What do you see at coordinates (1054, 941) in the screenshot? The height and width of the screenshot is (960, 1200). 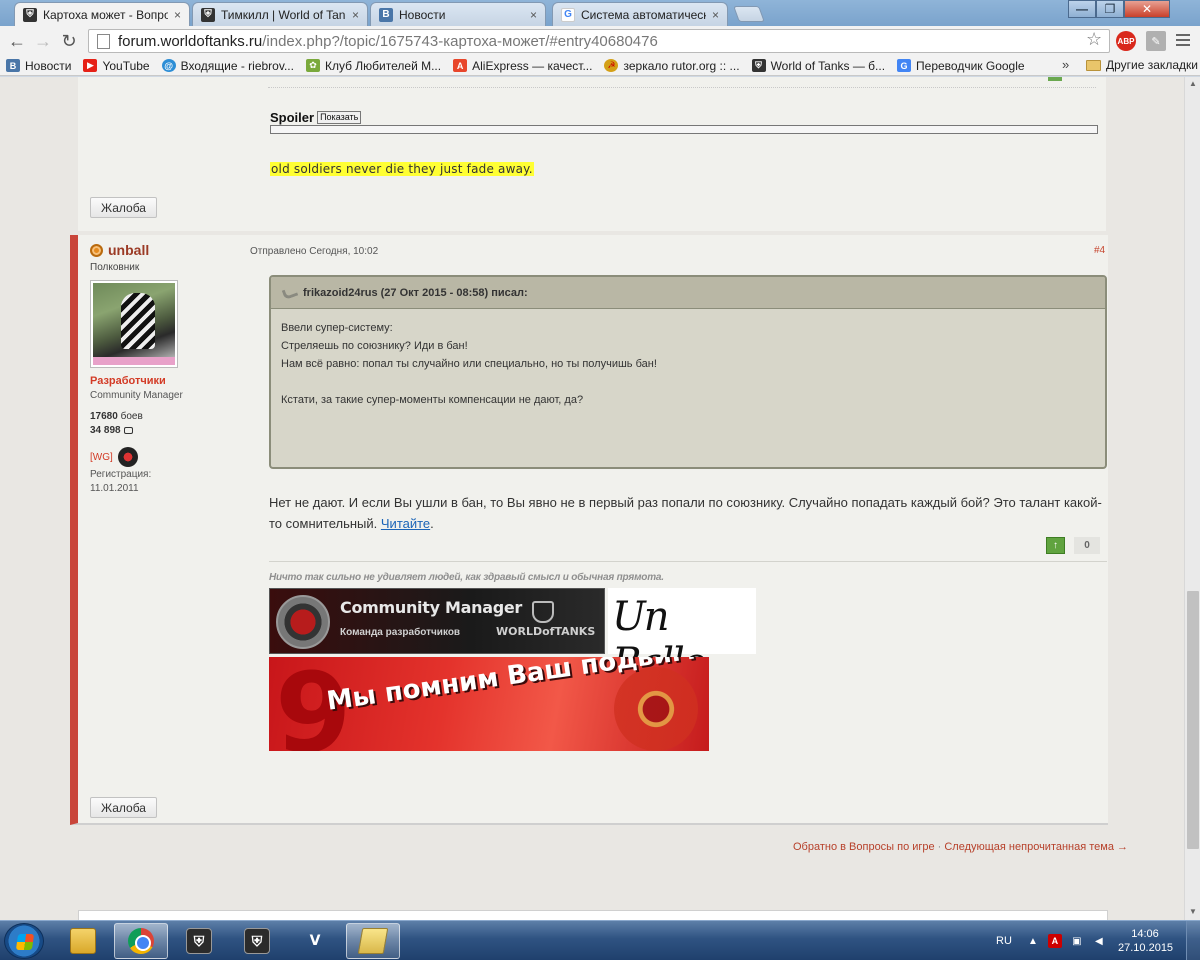 I see `pdf-icon: A` at bounding box center [1054, 941].